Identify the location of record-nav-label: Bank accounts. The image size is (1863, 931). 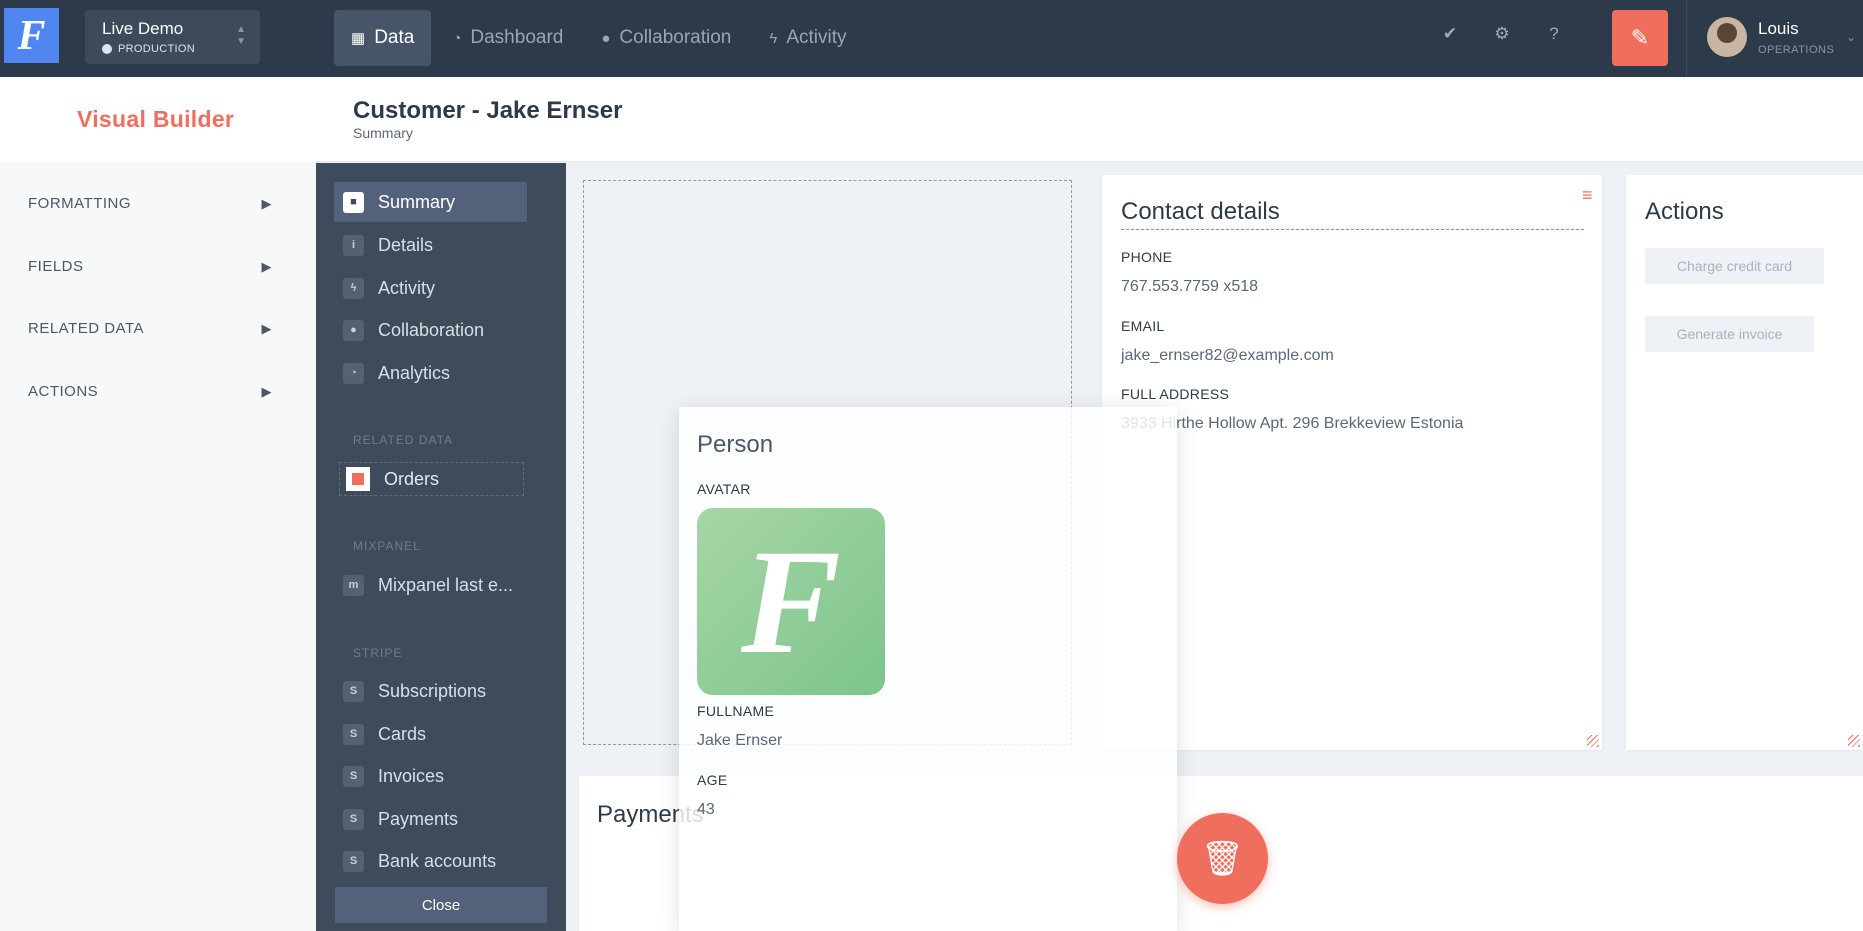
(437, 860).